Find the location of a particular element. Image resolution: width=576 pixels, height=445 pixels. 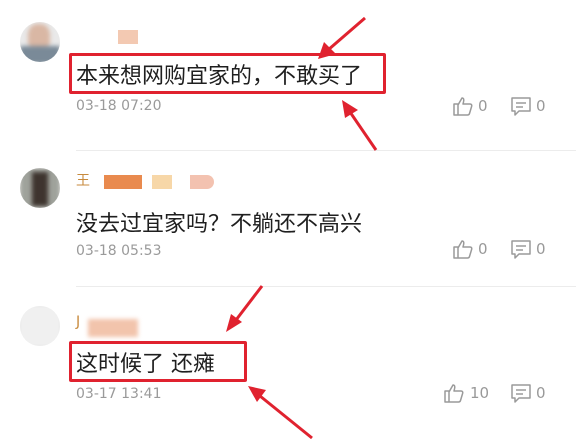

username: J is located at coordinates (78, 322).